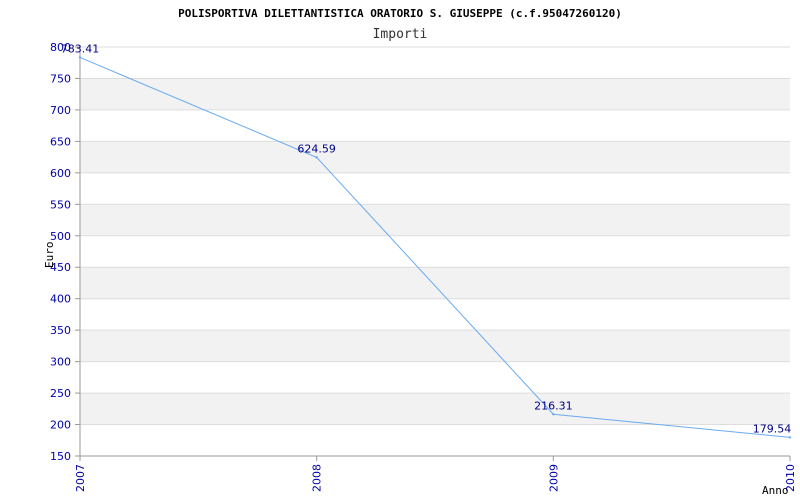  What do you see at coordinates (775, 490) in the screenshot?
I see `x-axis-label: Anno` at bounding box center [775, 490].